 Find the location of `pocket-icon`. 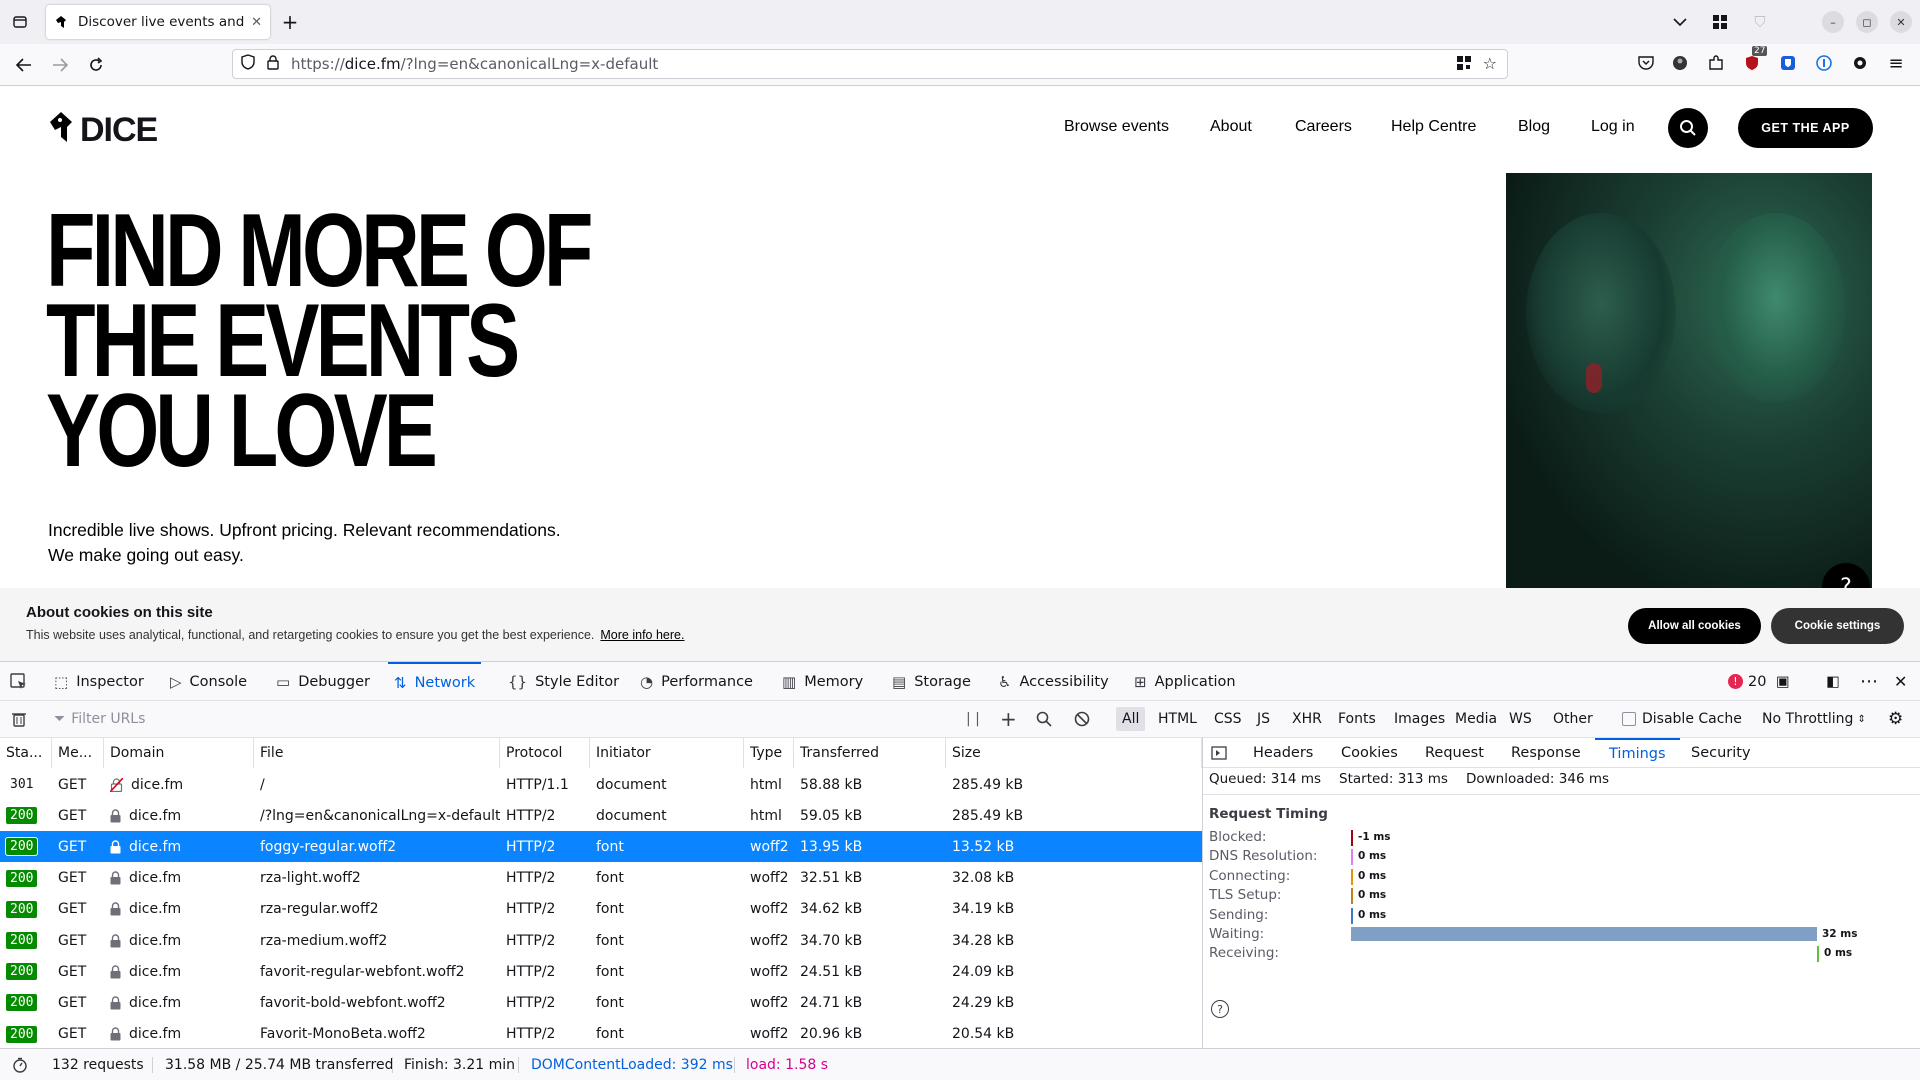

pocket-icon is located at coordinates (1646, 63).